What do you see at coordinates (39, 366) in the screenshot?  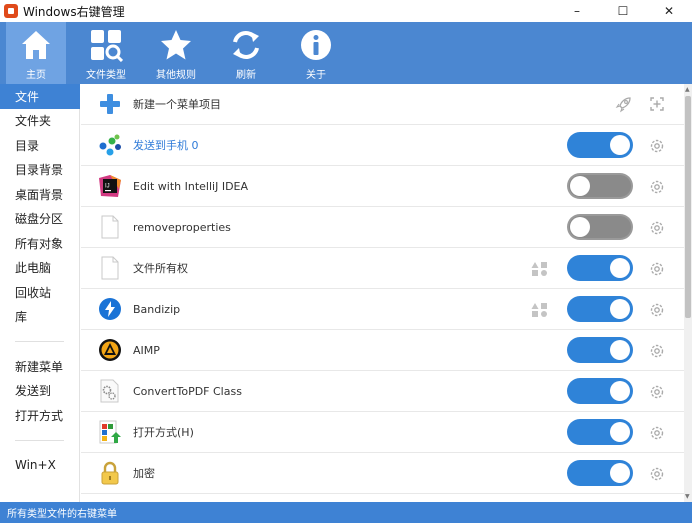 I see `sidebar-item-new-menu: 新建菜单` at bounding box center [39, 366].